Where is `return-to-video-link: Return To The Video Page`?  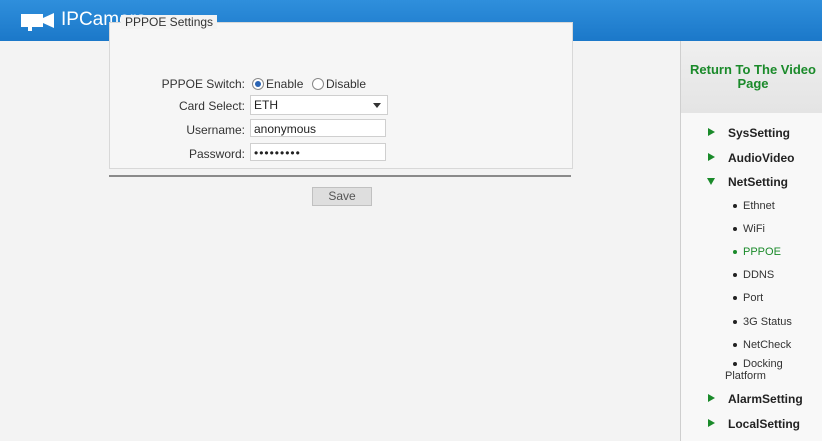 return-to-video-link: Return To The Video Page is located at coordinates (753, 77).